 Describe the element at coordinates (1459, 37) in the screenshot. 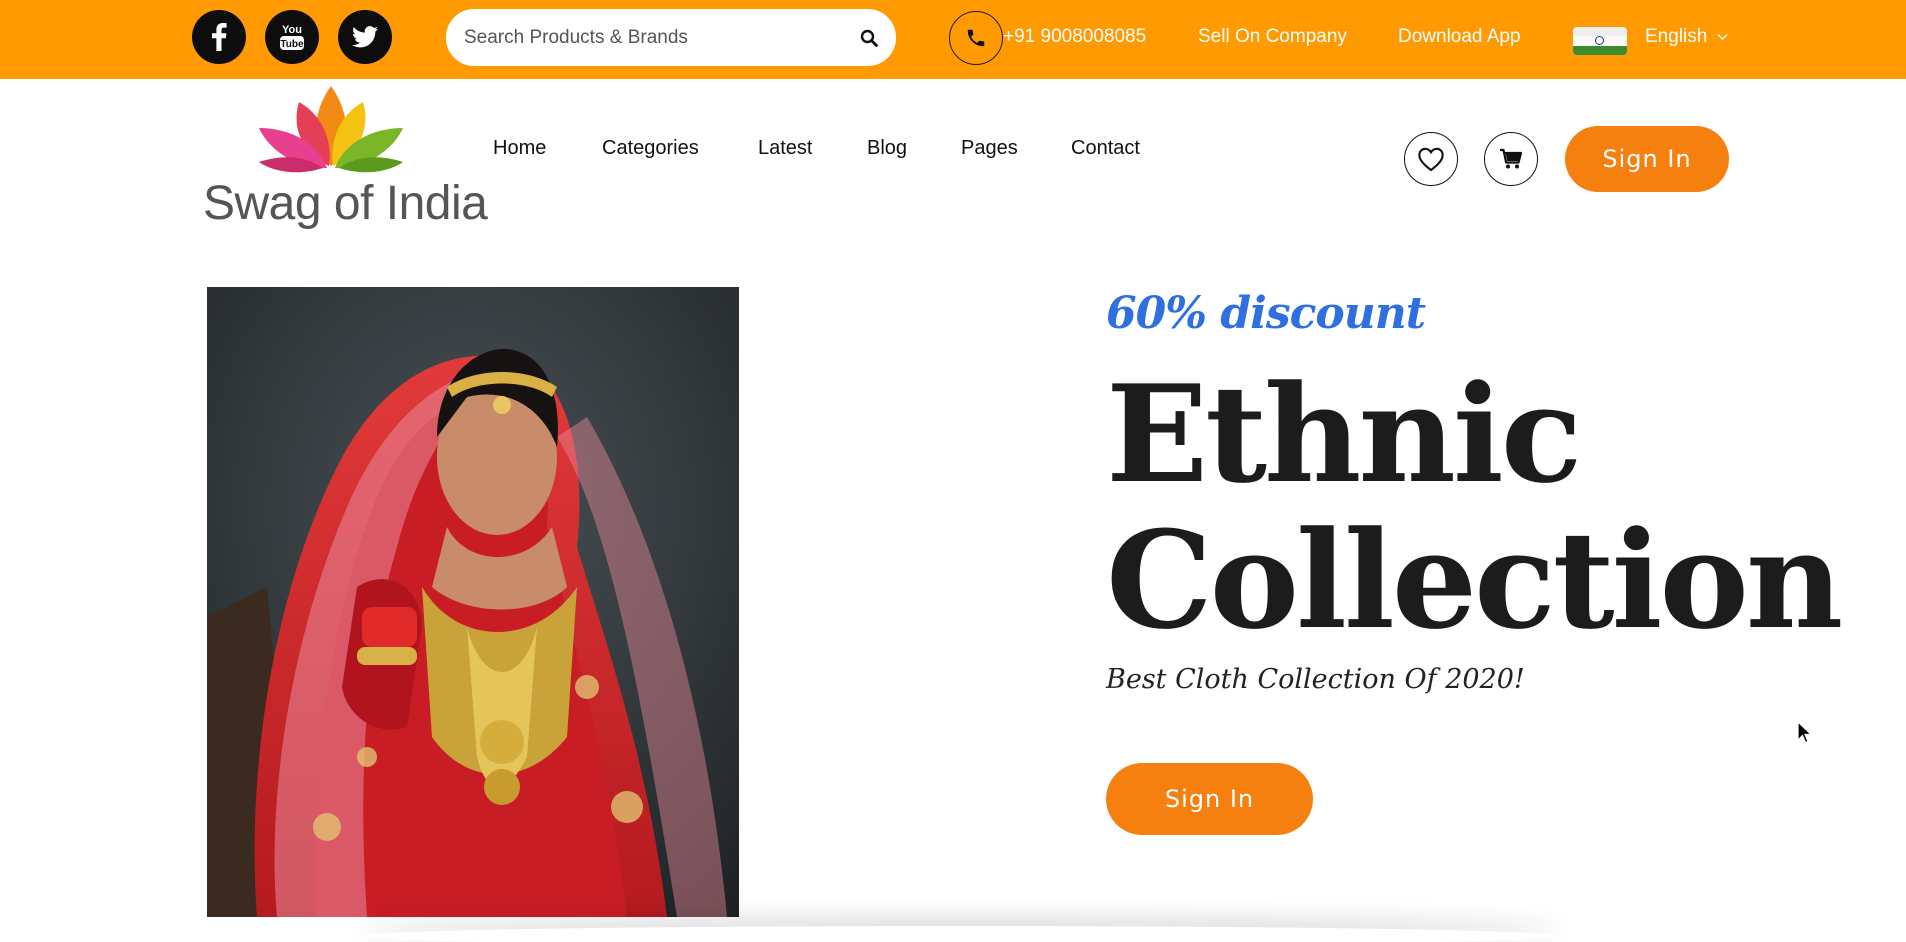

I see `download-app-link: Download App` at that location.